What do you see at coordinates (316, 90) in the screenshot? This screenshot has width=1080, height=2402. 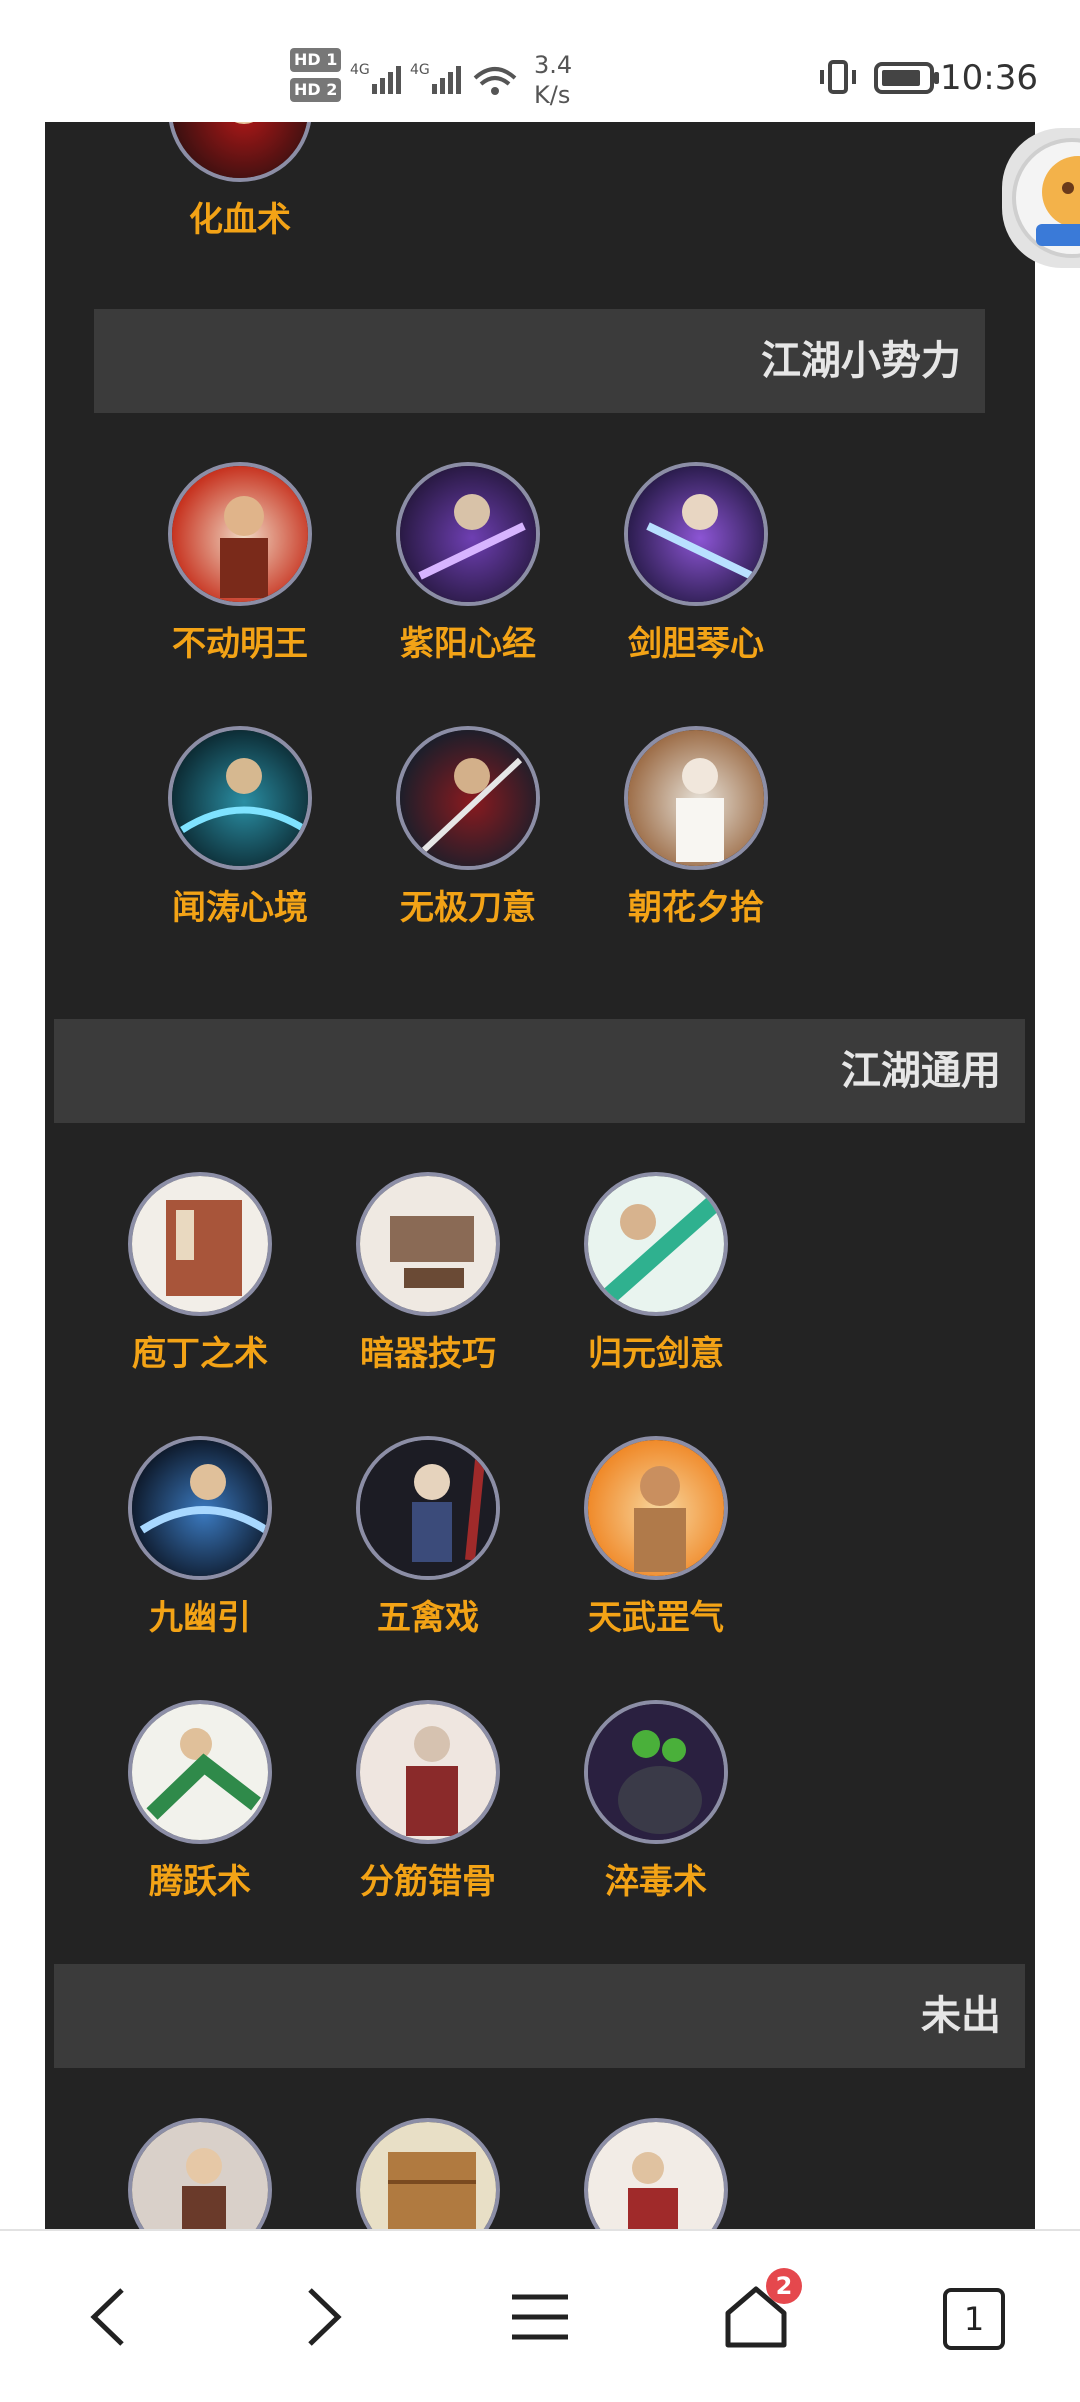 I see `hd2-badge: HD 2` at bounding box center [316, 90].